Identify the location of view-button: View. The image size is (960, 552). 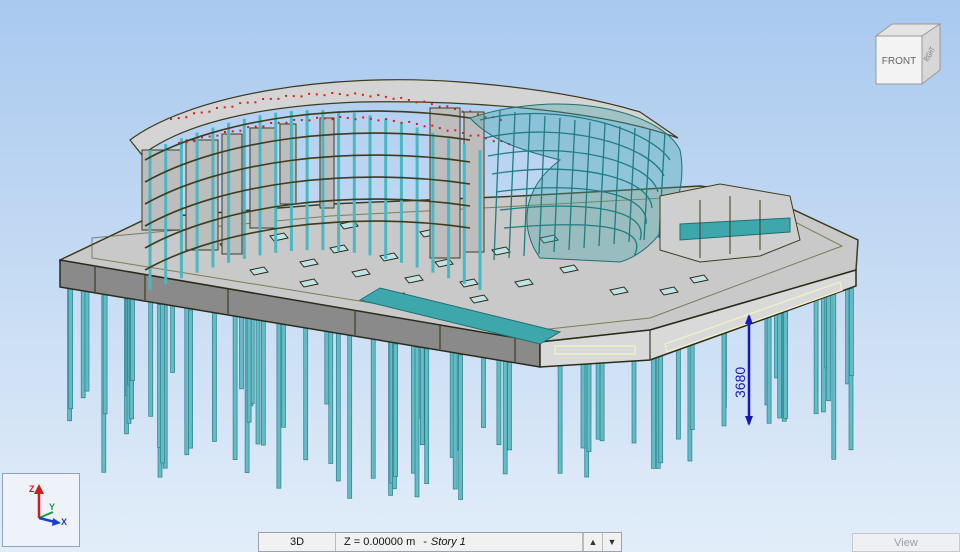
(906, 542).